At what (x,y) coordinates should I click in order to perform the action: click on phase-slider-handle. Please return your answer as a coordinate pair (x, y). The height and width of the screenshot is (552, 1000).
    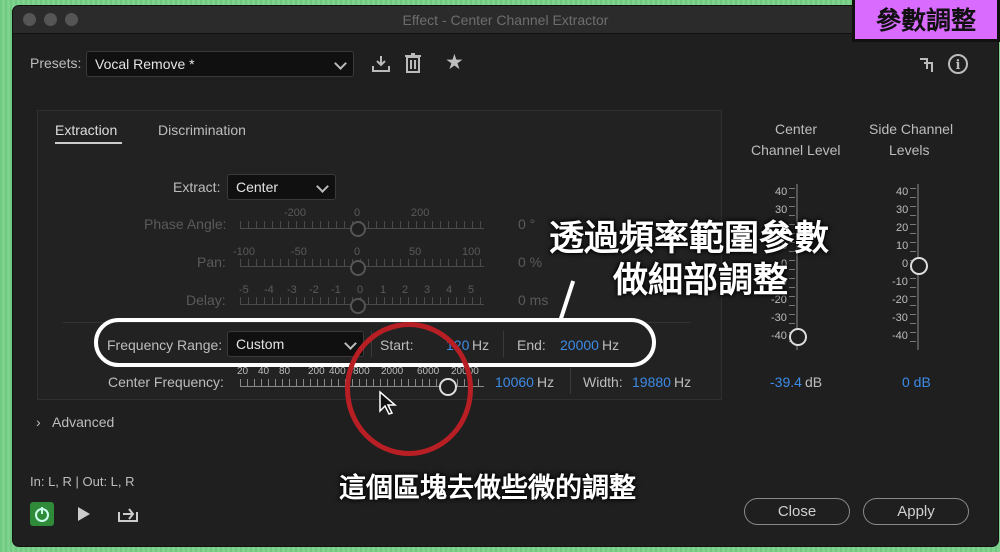
    Looking at the image, I should click on (358, 229).